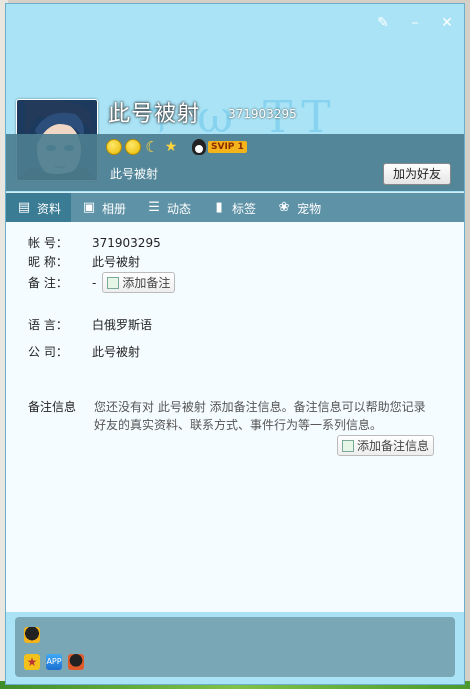 Image resolution: width=470 pixels, height=689 pixels. What do you see at coordinates (219, 207) in the screenshot?
I see `bookmark-icon: ▮` at bounding box center [219, 207].